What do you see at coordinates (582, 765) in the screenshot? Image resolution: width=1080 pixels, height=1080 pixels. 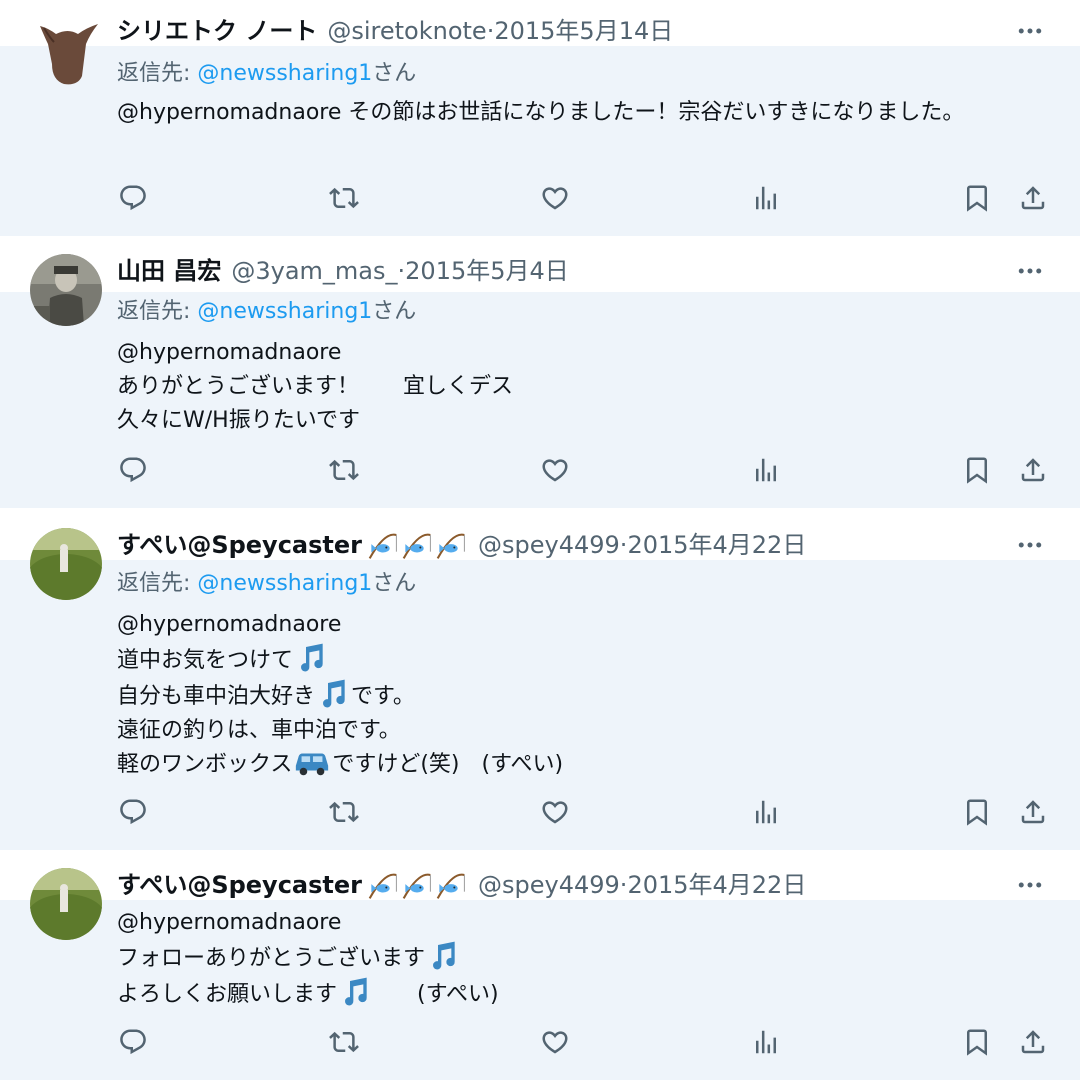 I see `tweet-text-line: 軽のワンボックス ですけど(笑) (すぺい)` at bounding box center [582, 765].